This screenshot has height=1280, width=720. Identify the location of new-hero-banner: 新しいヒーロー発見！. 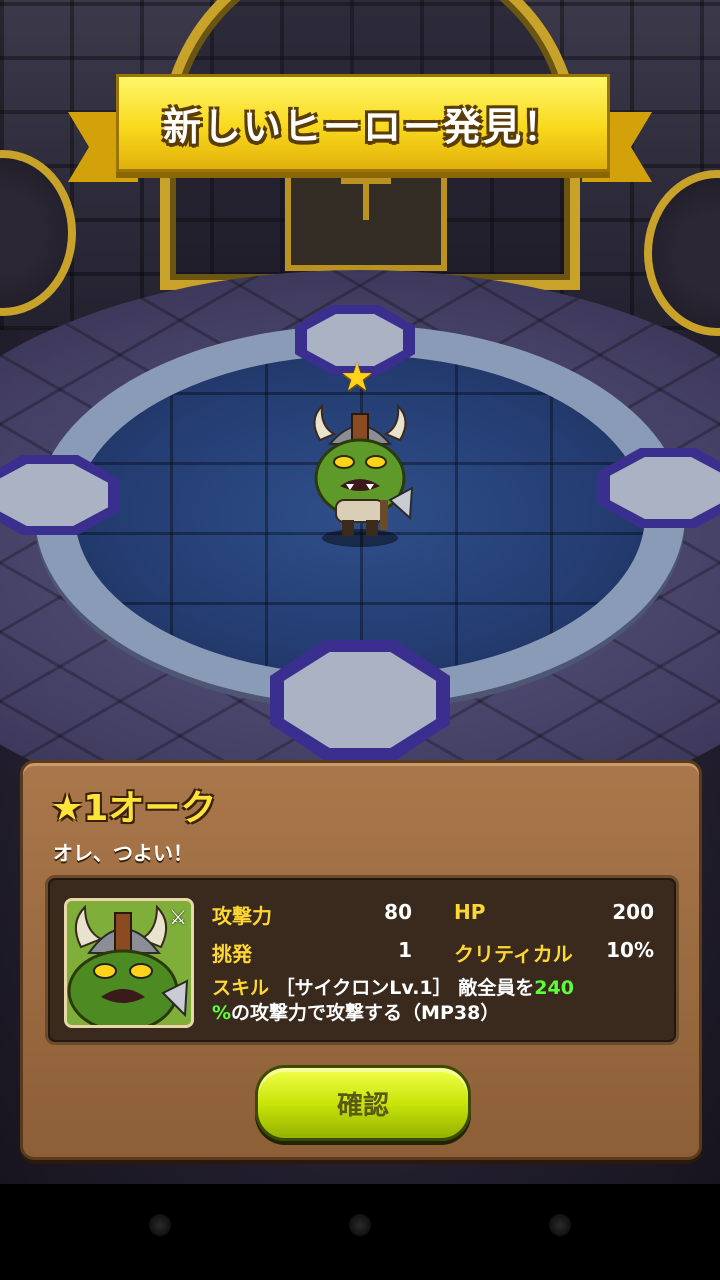
(360, 129).